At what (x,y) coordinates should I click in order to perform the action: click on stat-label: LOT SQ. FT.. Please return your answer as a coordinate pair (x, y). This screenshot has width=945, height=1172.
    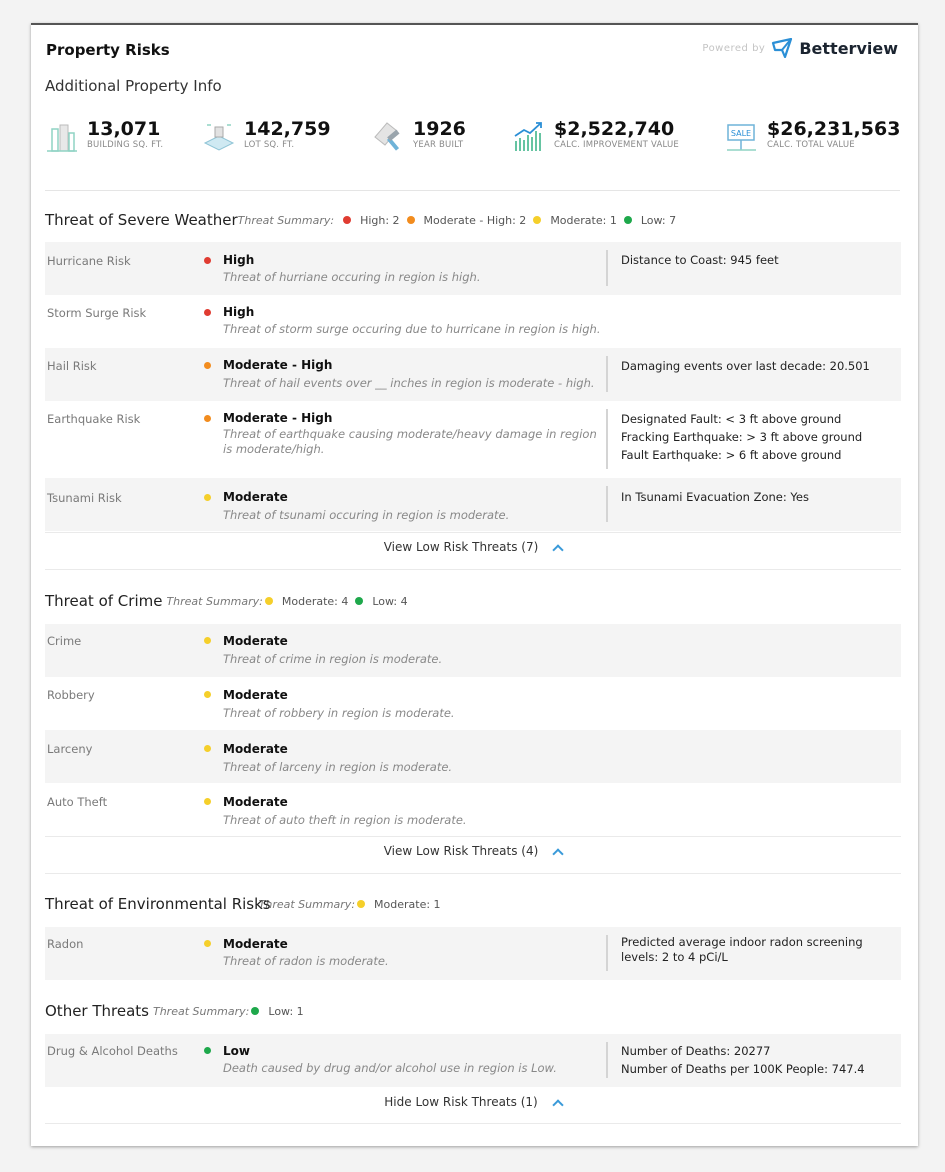
    Looking at the image, I should click on (269, 145).